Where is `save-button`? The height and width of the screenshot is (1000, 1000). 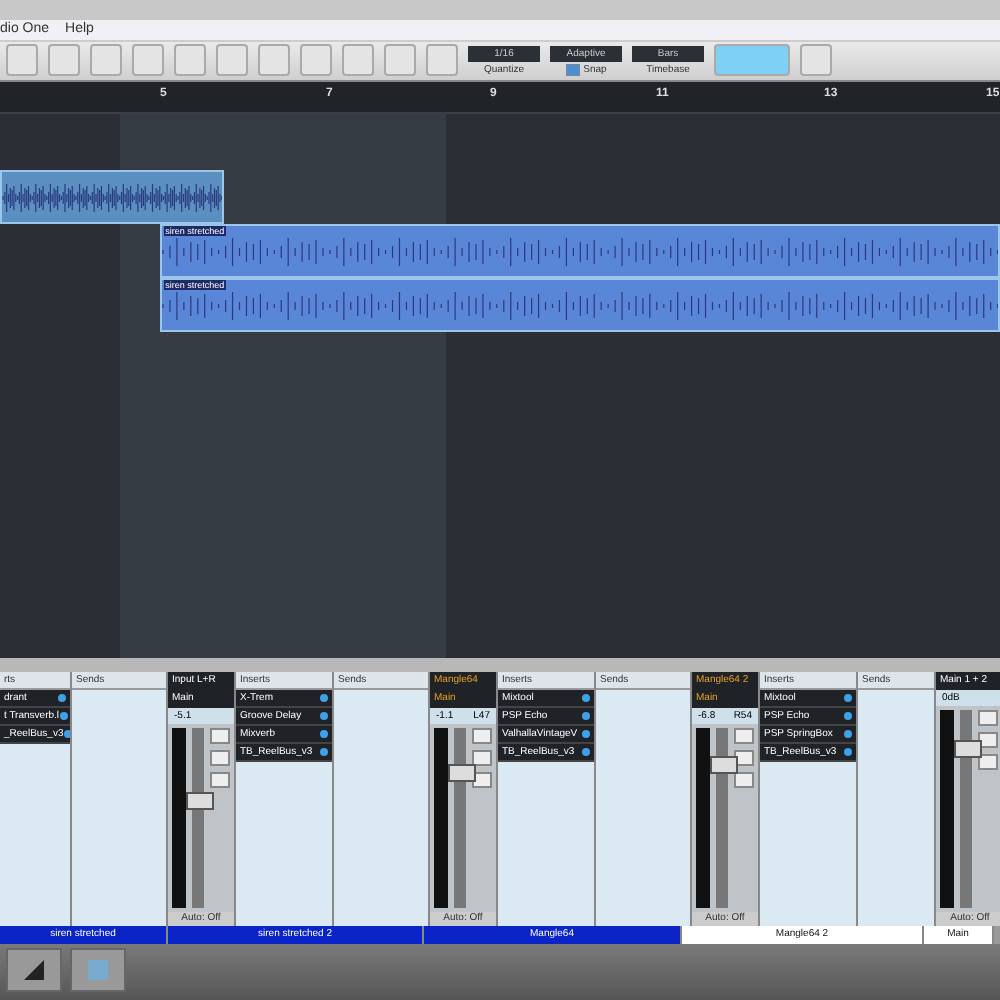
save-button is located at coordinates (816, 60).